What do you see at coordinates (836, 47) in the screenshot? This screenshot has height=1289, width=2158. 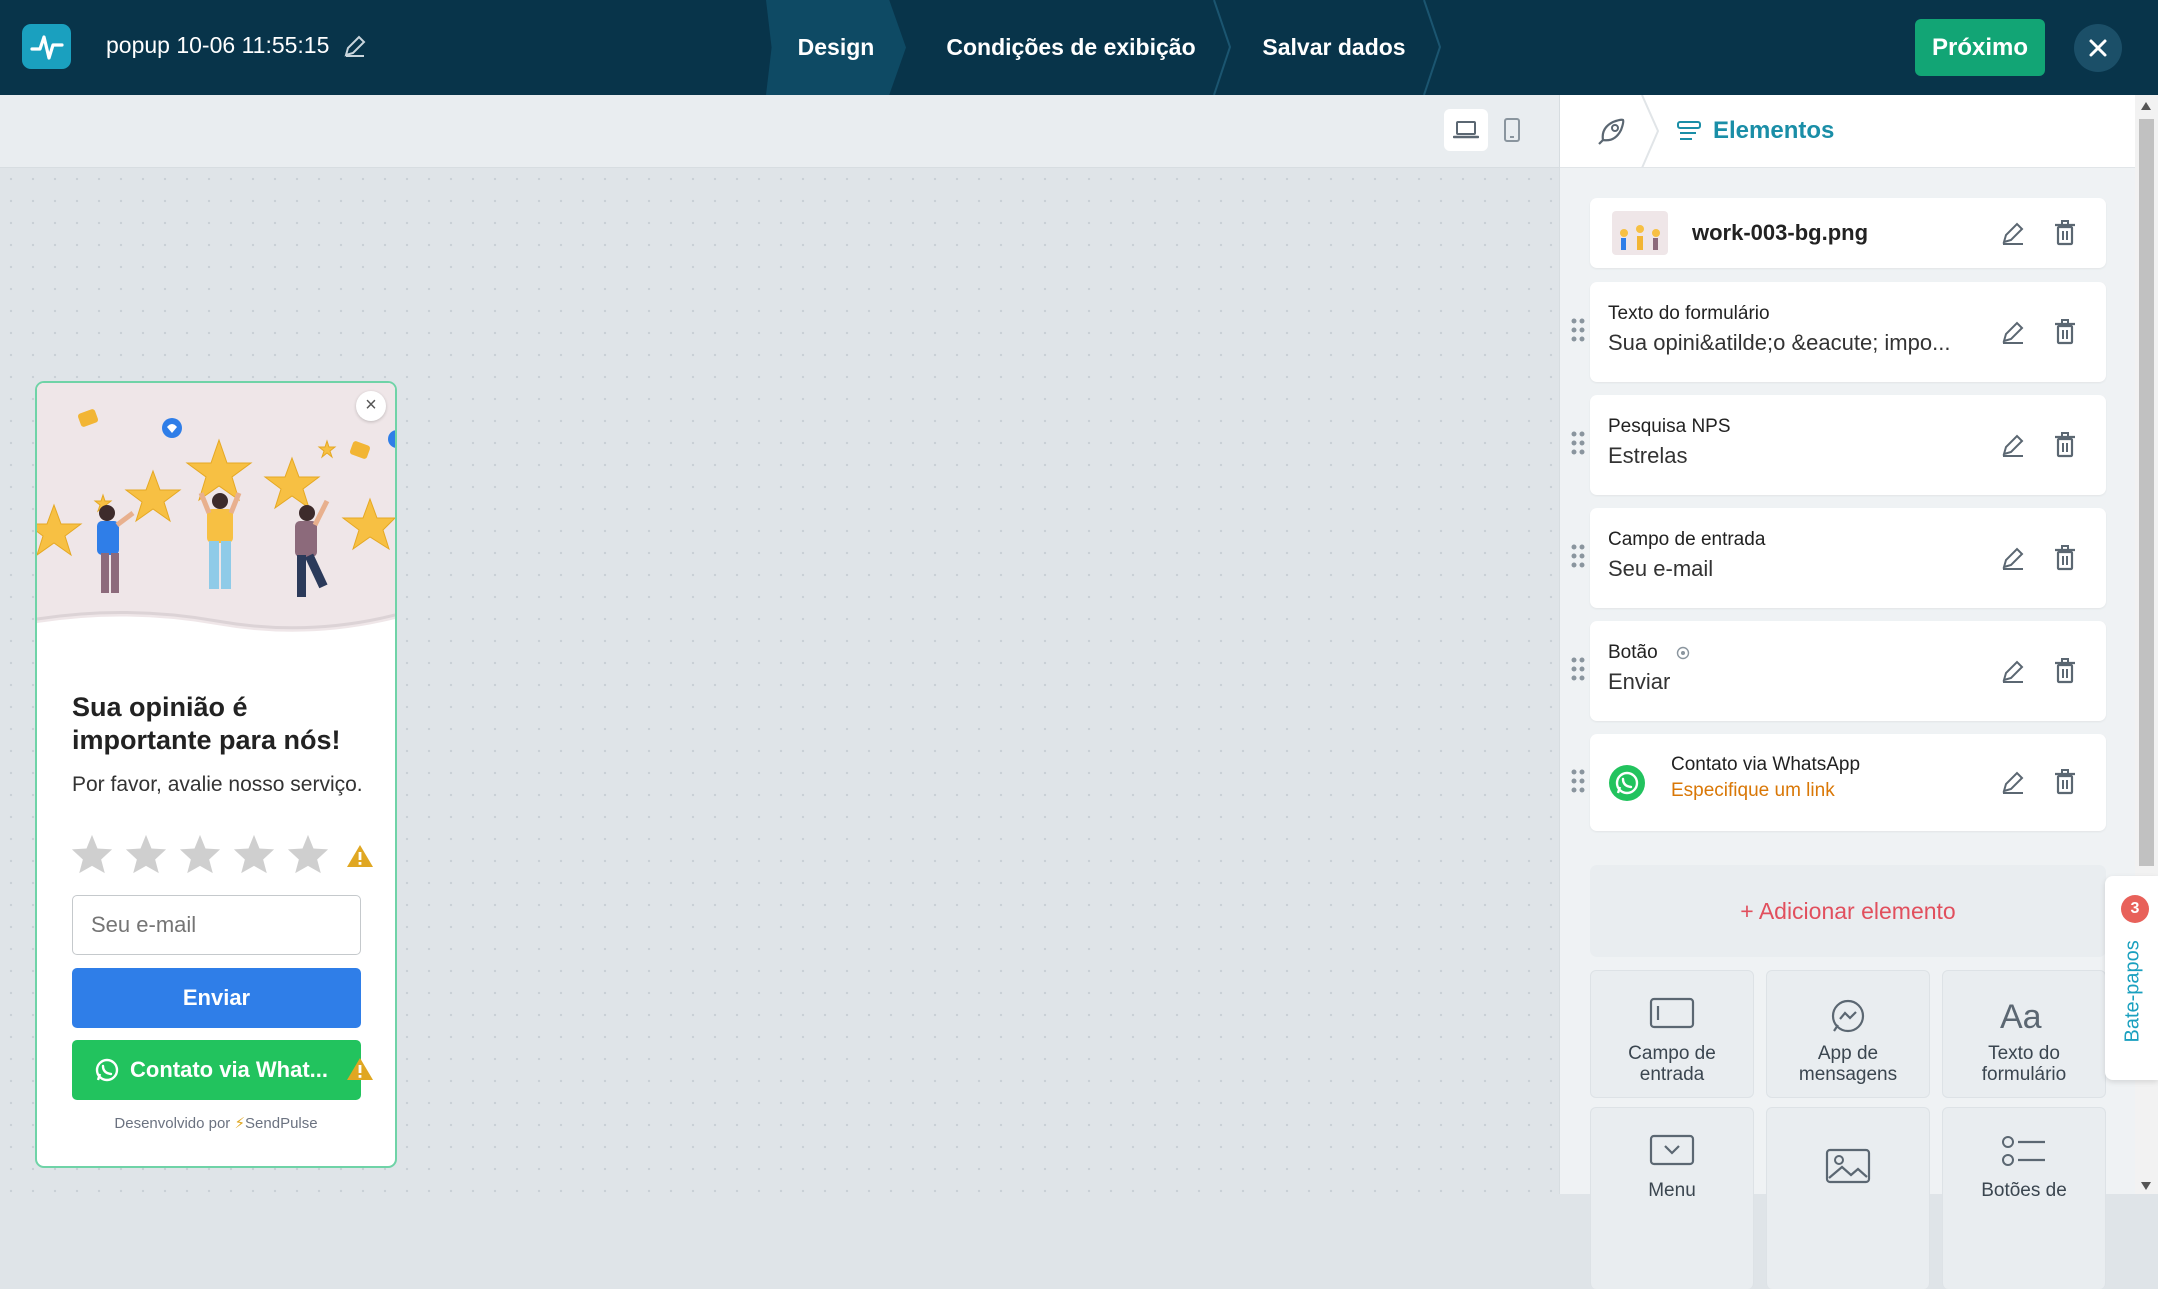 I see `tab-design: Design` at bounding box center [836, 47].